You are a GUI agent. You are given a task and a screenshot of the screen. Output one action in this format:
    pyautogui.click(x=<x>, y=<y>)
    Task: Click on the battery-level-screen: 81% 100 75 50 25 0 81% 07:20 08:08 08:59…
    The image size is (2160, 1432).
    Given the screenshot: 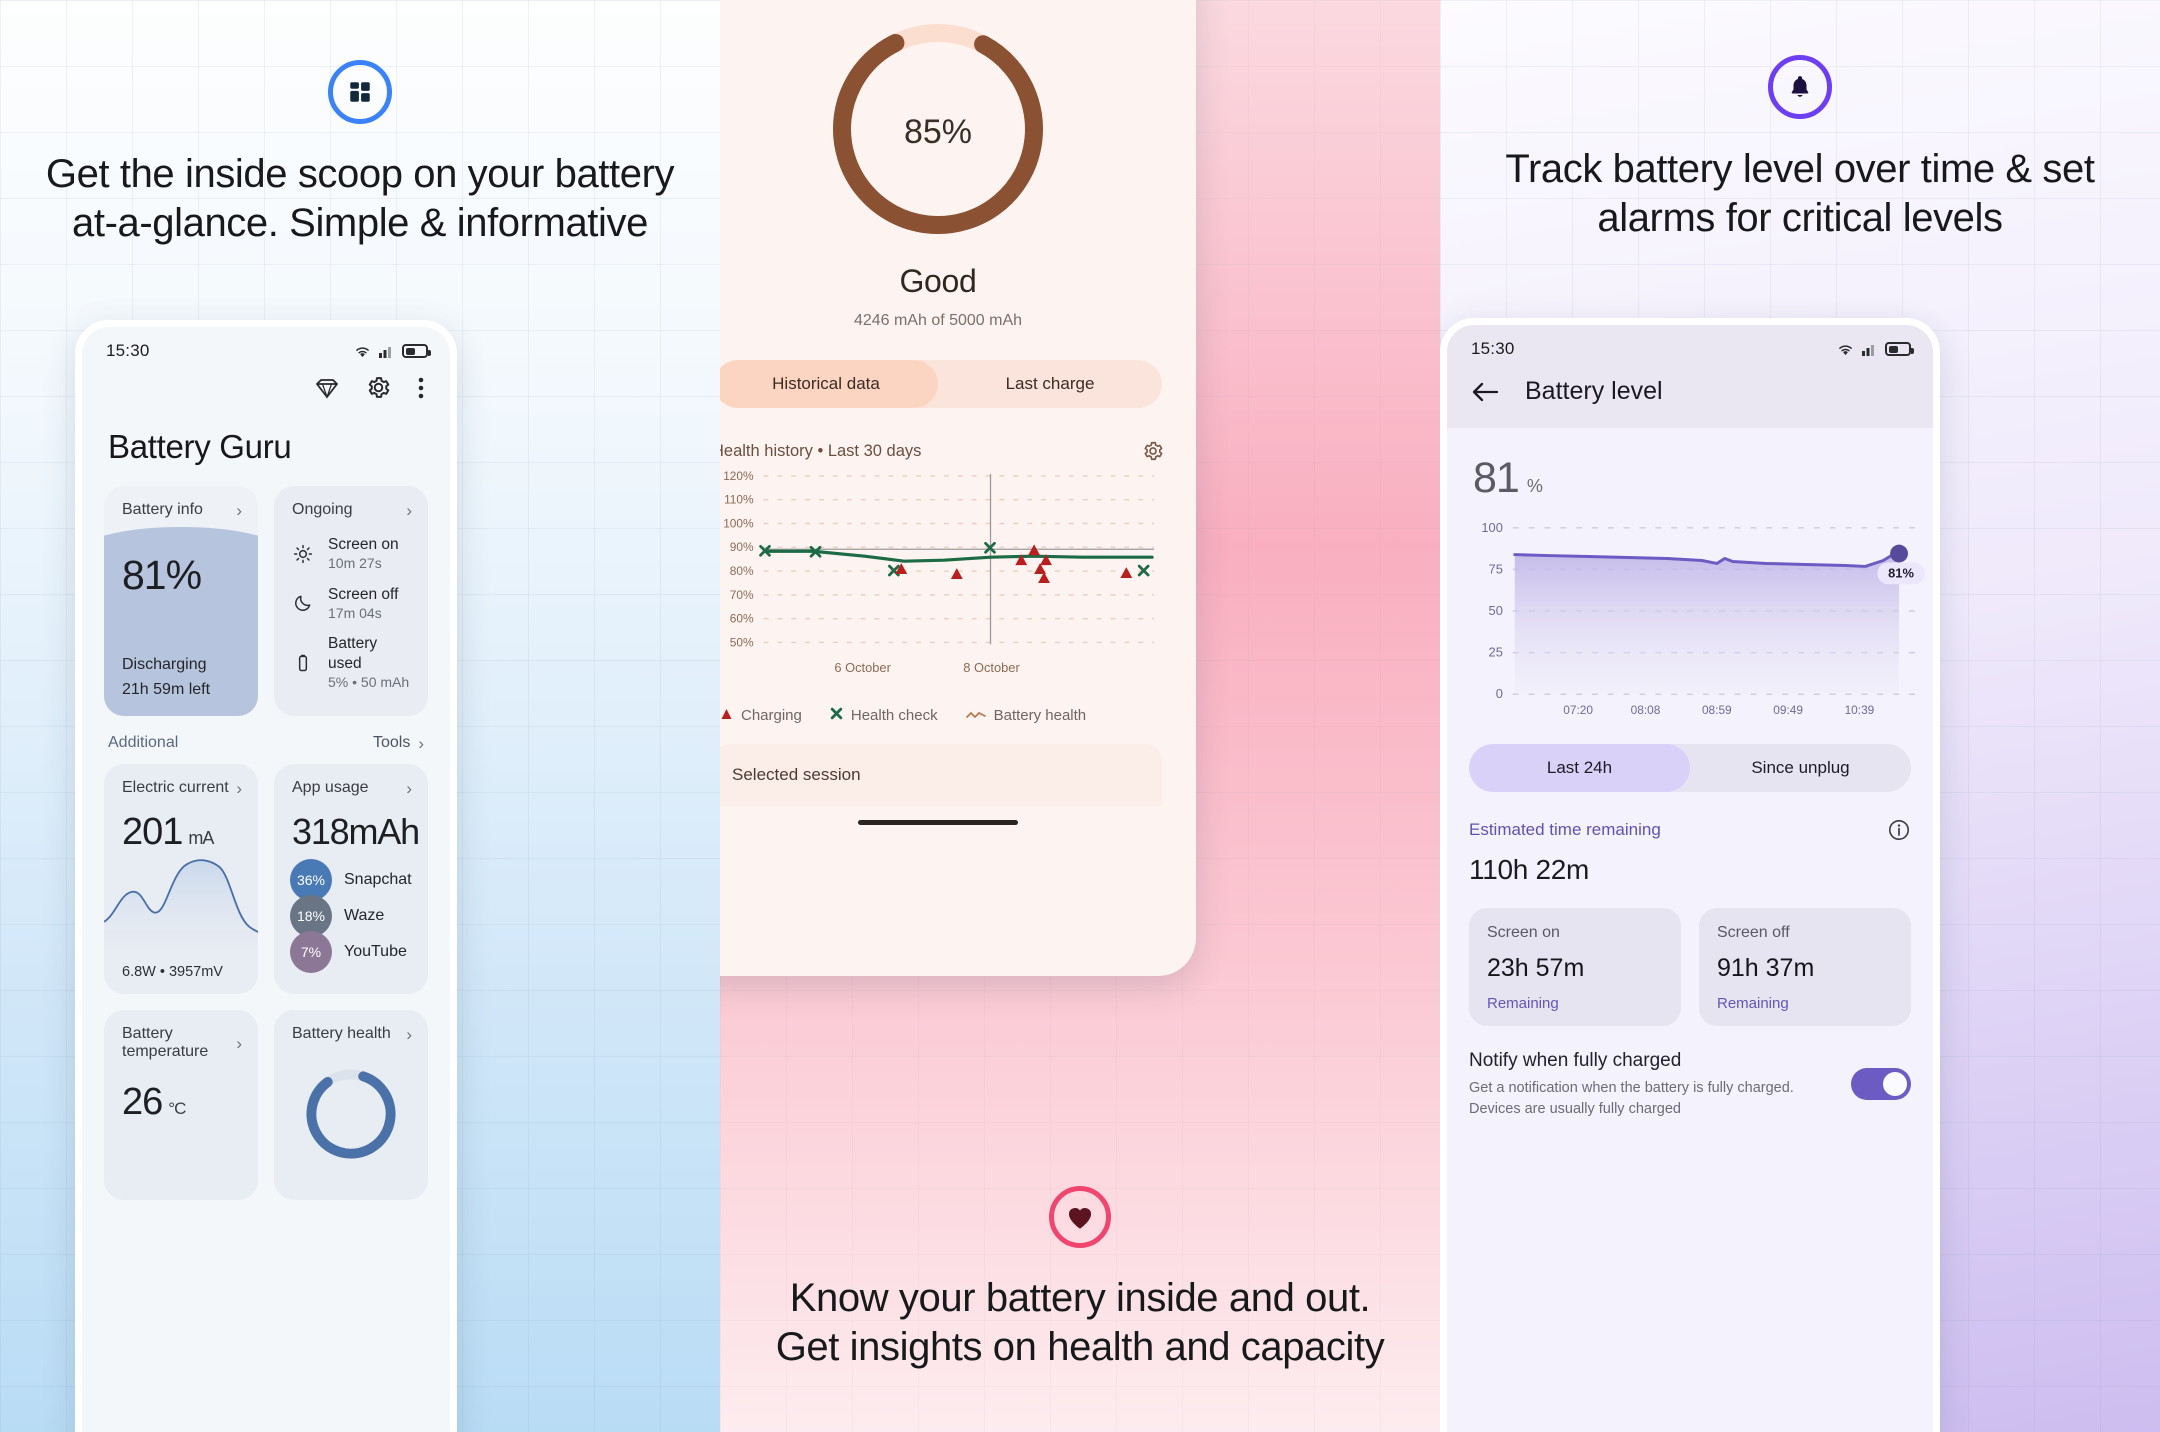 What is the action you would take?
    pyautogui.click(x=1690, y=774)
    